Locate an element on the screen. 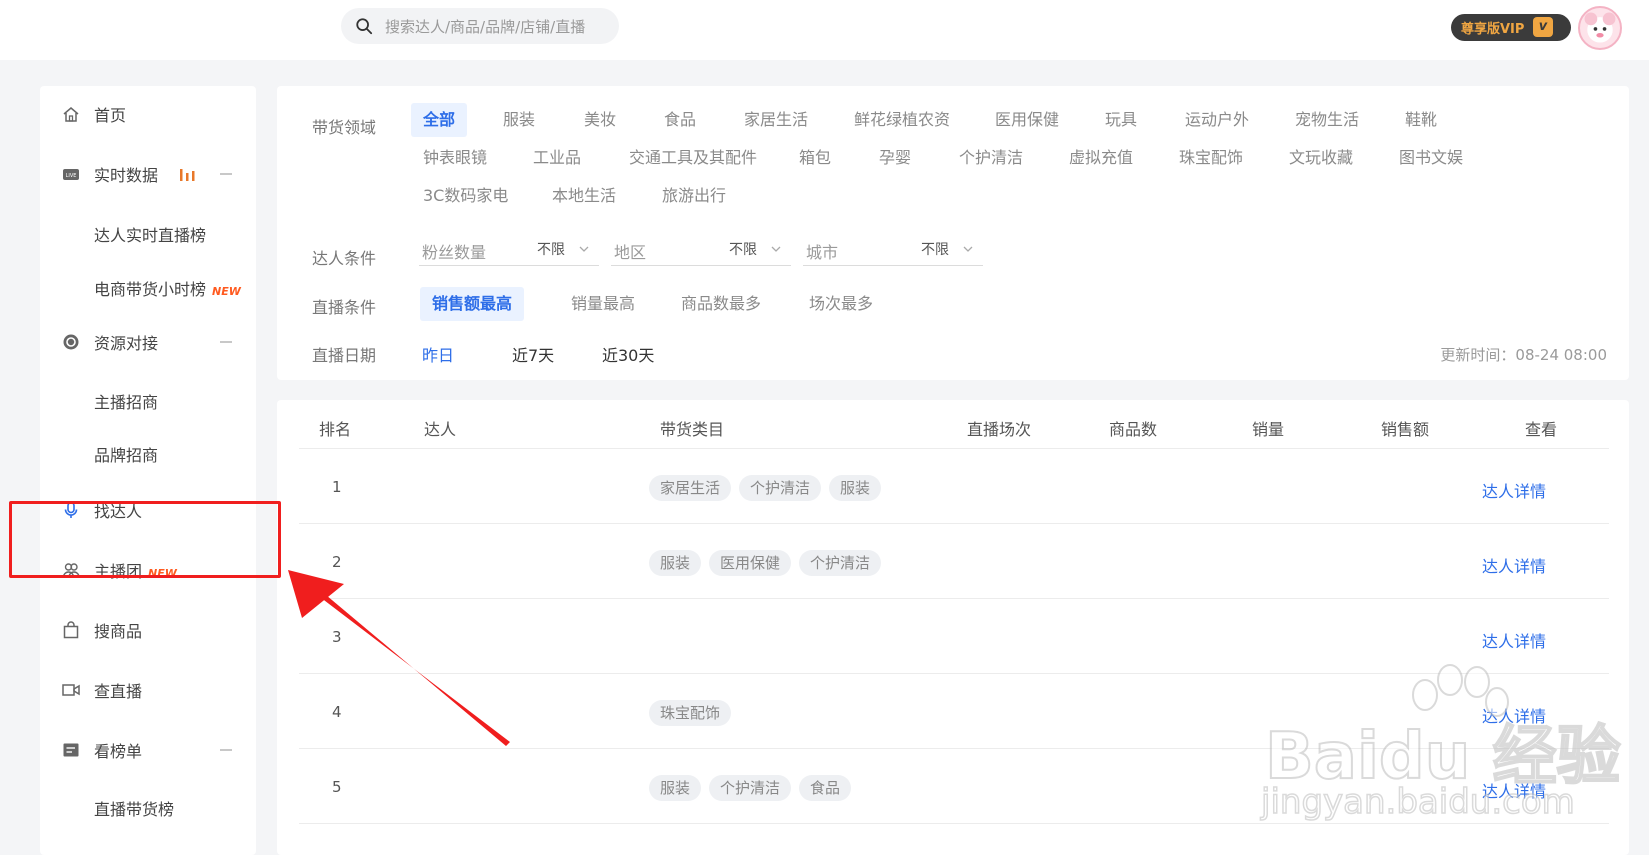  sidebar-item-brand-recruit: 品牌招商 is located at coordinates (148, 454).